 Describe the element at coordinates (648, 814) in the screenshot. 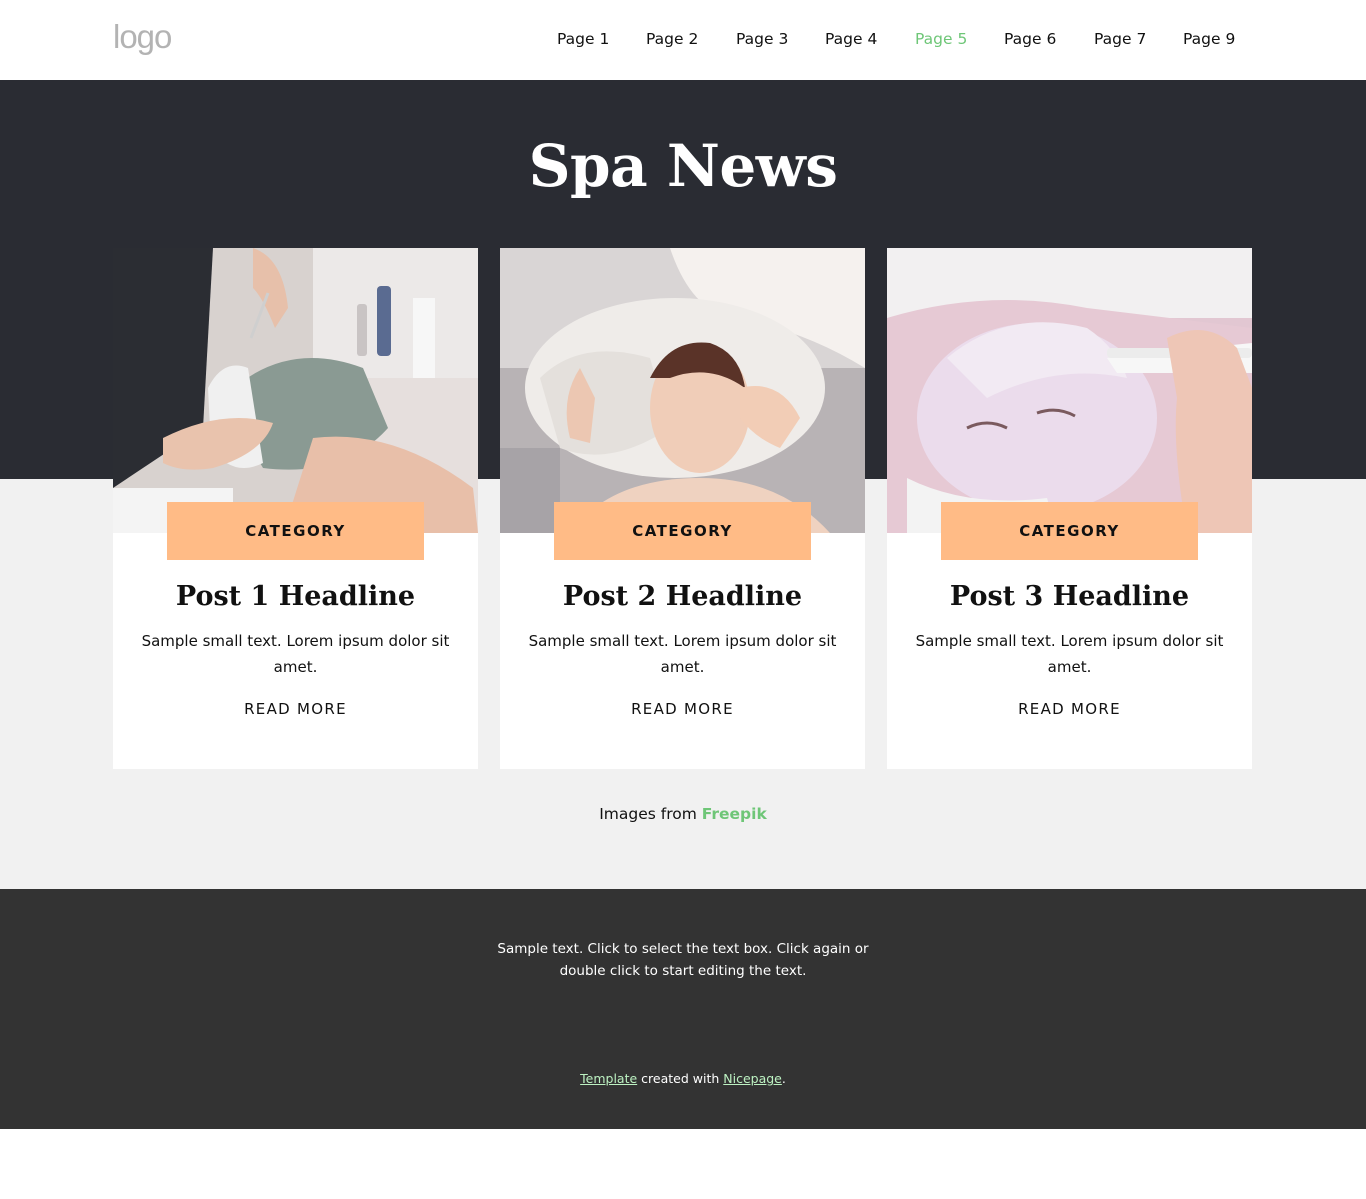

I see `image-credit-prefix: Images from` at that location.